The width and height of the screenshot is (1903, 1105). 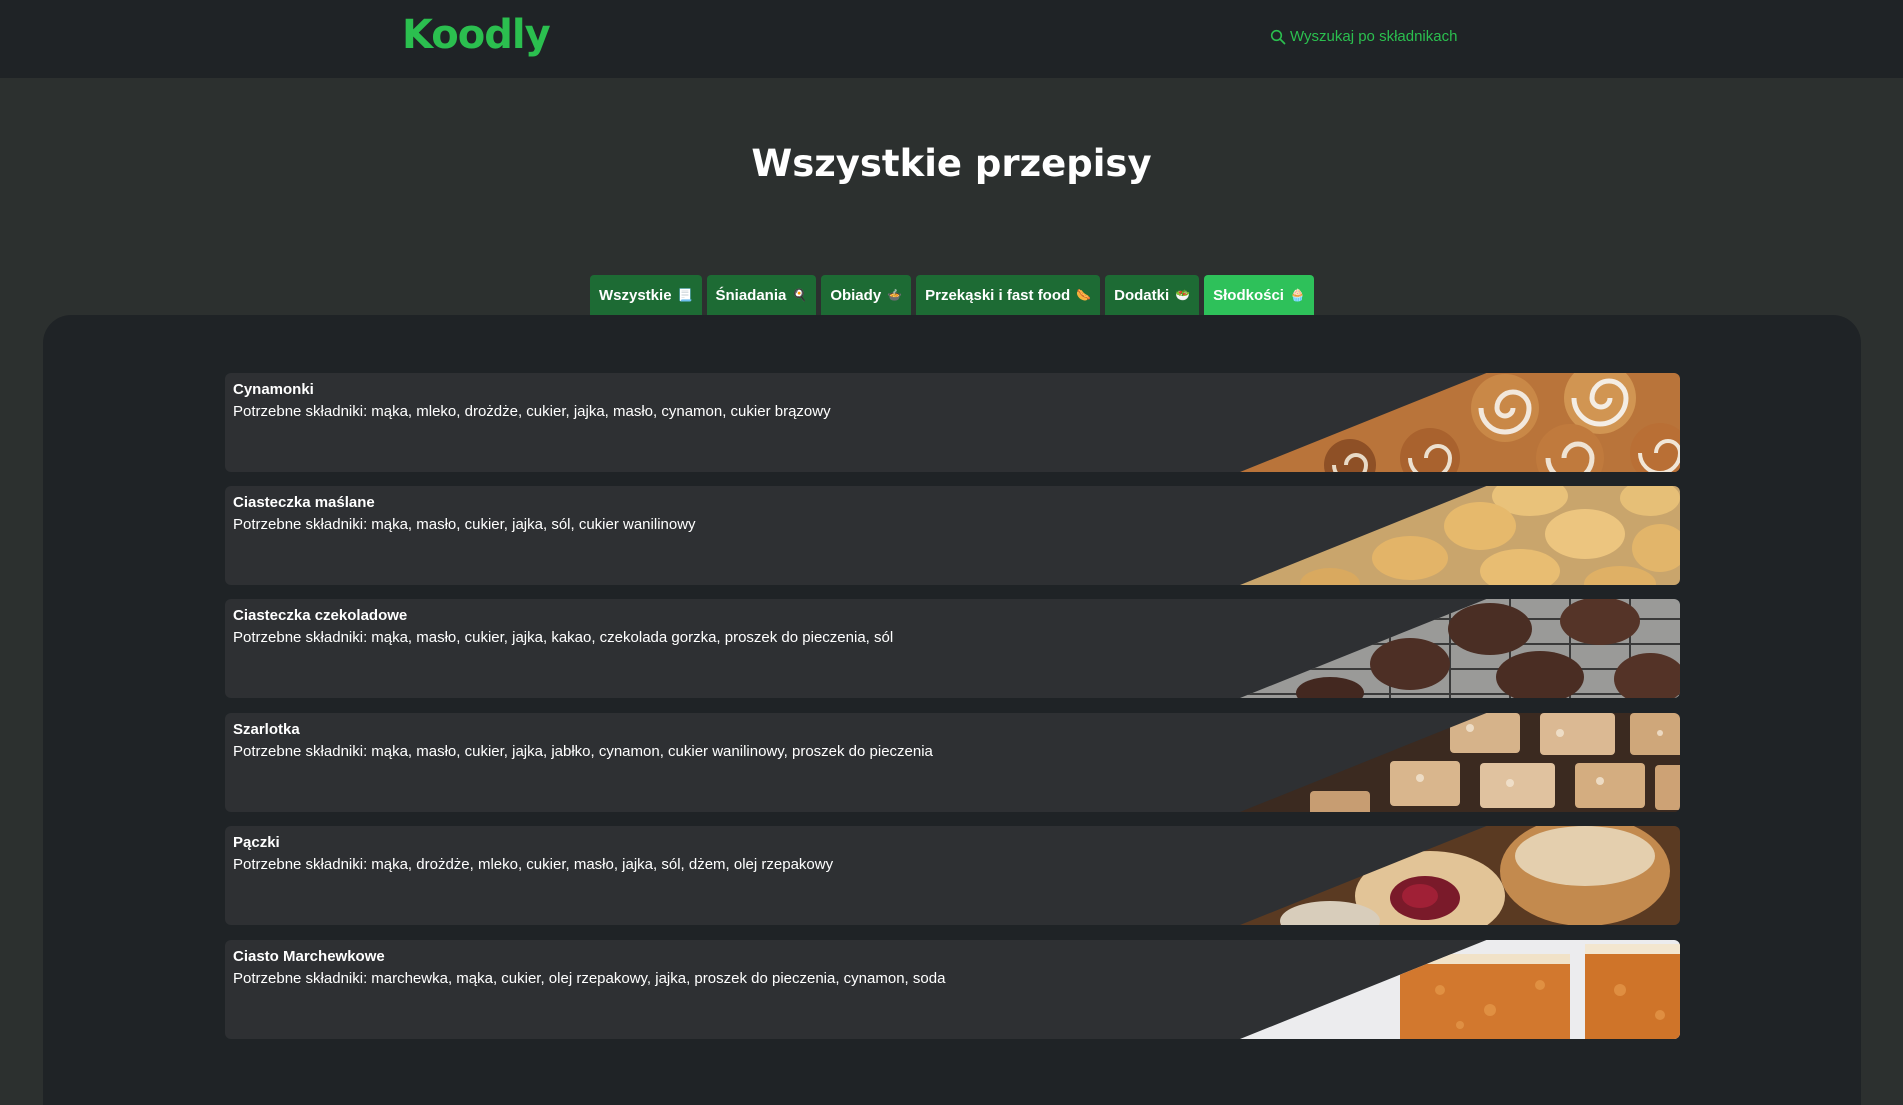 I want to click on recipe-image-donuts, so click(x=1460, y=875).